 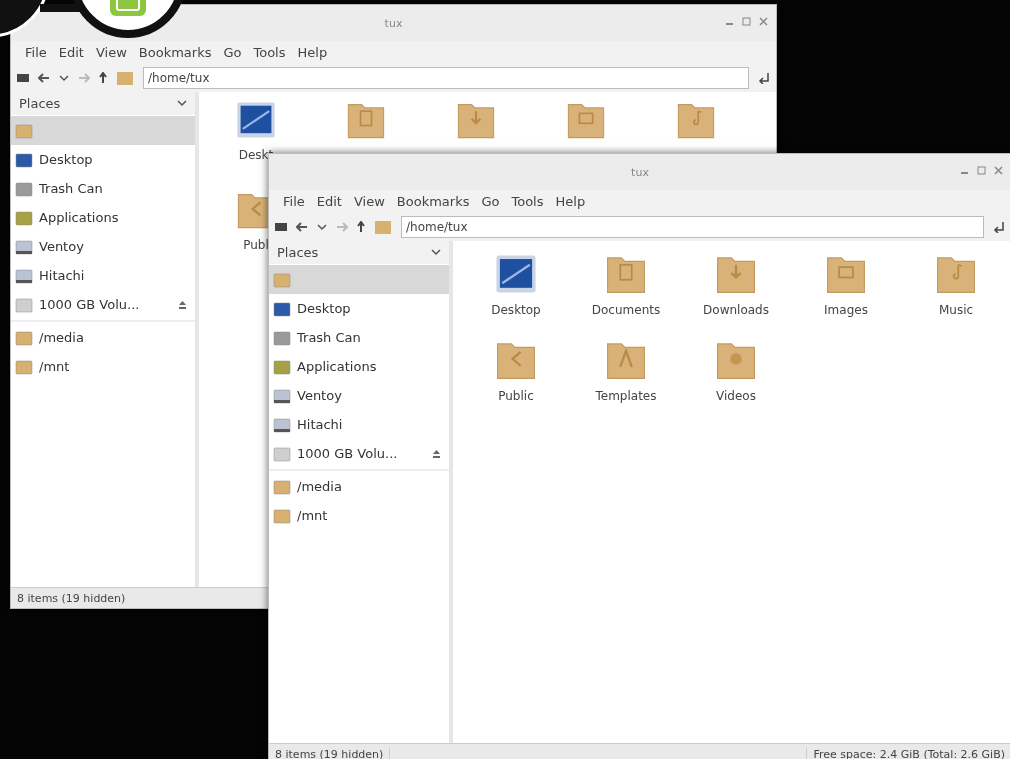 I want to click on file-label: Documents, so click(x=626, y=310).